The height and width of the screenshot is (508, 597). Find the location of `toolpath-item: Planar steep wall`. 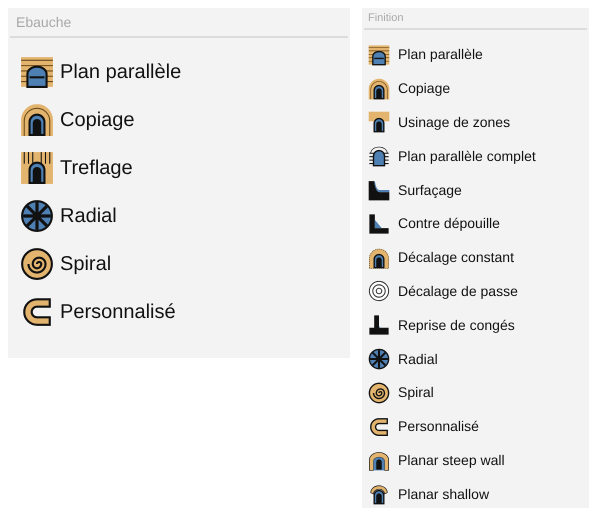

toolpath-item: Planar steep wall is located at coordinates (475, 461).